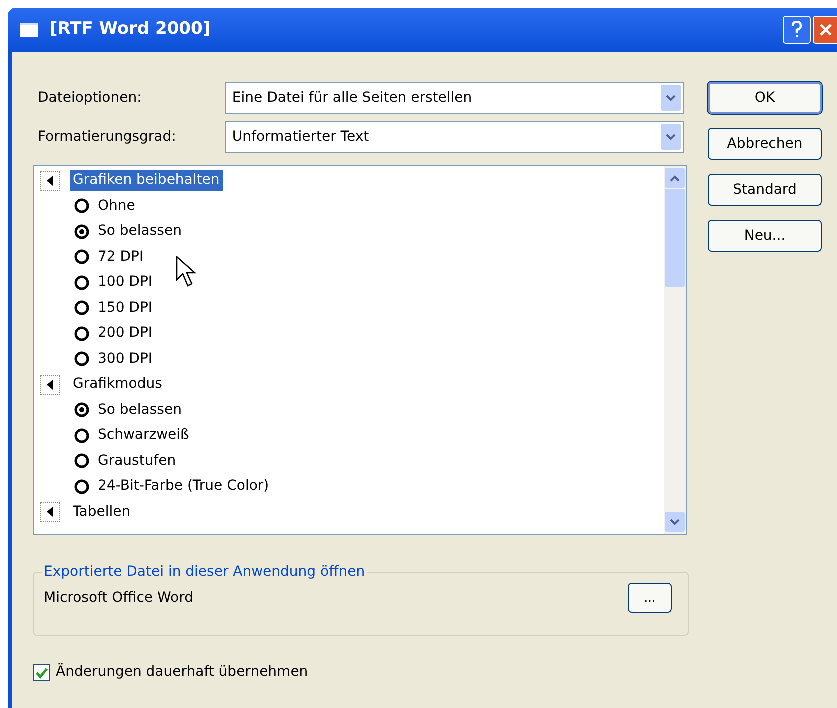 Image resolution: width=837 pixels, height=708 pixels. Describe the element at coordinates (144, 436) in the screenshot. I see `radio-label: Schwarzweiß` at that location.